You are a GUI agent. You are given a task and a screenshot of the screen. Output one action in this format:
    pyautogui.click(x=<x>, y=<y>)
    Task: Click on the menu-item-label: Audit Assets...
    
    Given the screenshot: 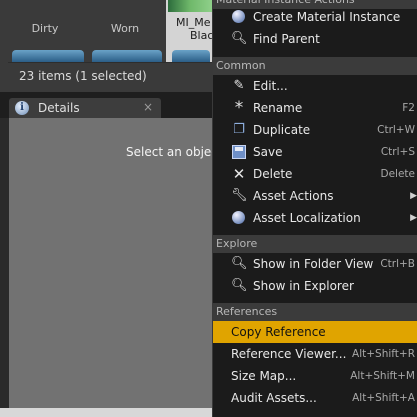 What is the action you would take?
    pyautogui.click(x=274, y=398)
    